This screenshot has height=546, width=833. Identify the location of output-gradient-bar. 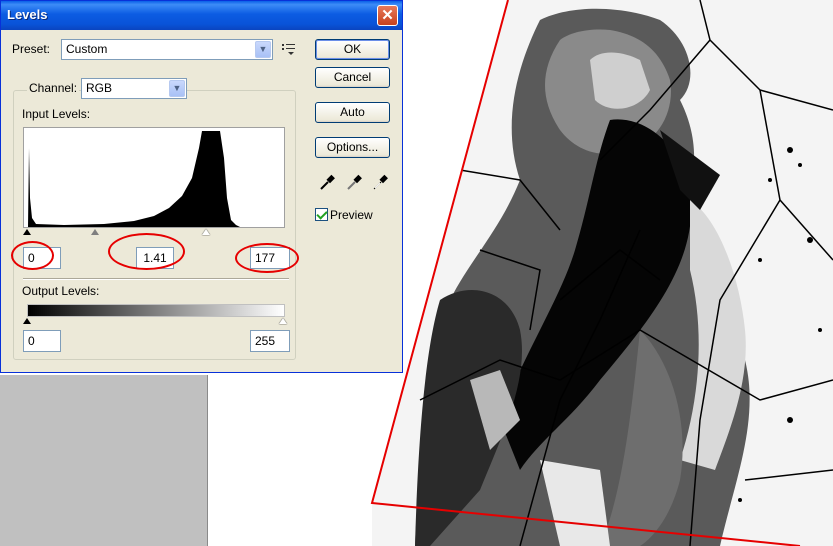
(156, 310).